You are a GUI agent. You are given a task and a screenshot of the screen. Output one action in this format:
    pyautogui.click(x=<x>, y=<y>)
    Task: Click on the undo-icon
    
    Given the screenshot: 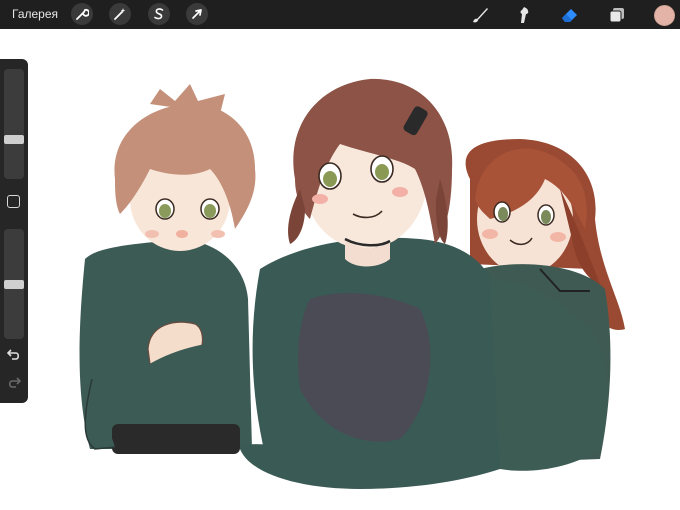 What is the action you would take?
    pyautogui.click(x=13, y=357)
    